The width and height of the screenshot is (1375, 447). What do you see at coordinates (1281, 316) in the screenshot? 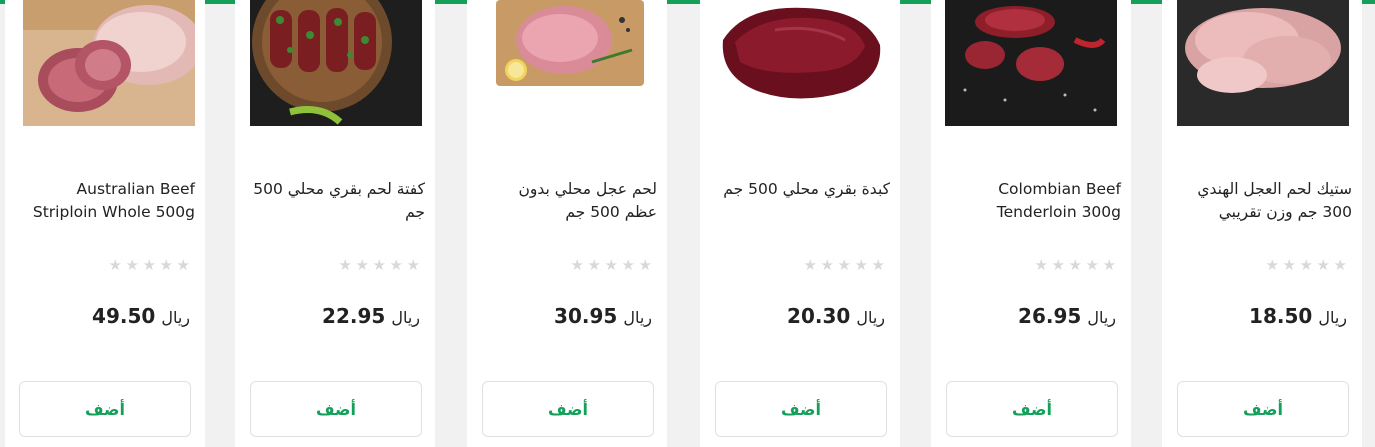
I see `price-amount: 18.50` at bounding box center [1281, 316].